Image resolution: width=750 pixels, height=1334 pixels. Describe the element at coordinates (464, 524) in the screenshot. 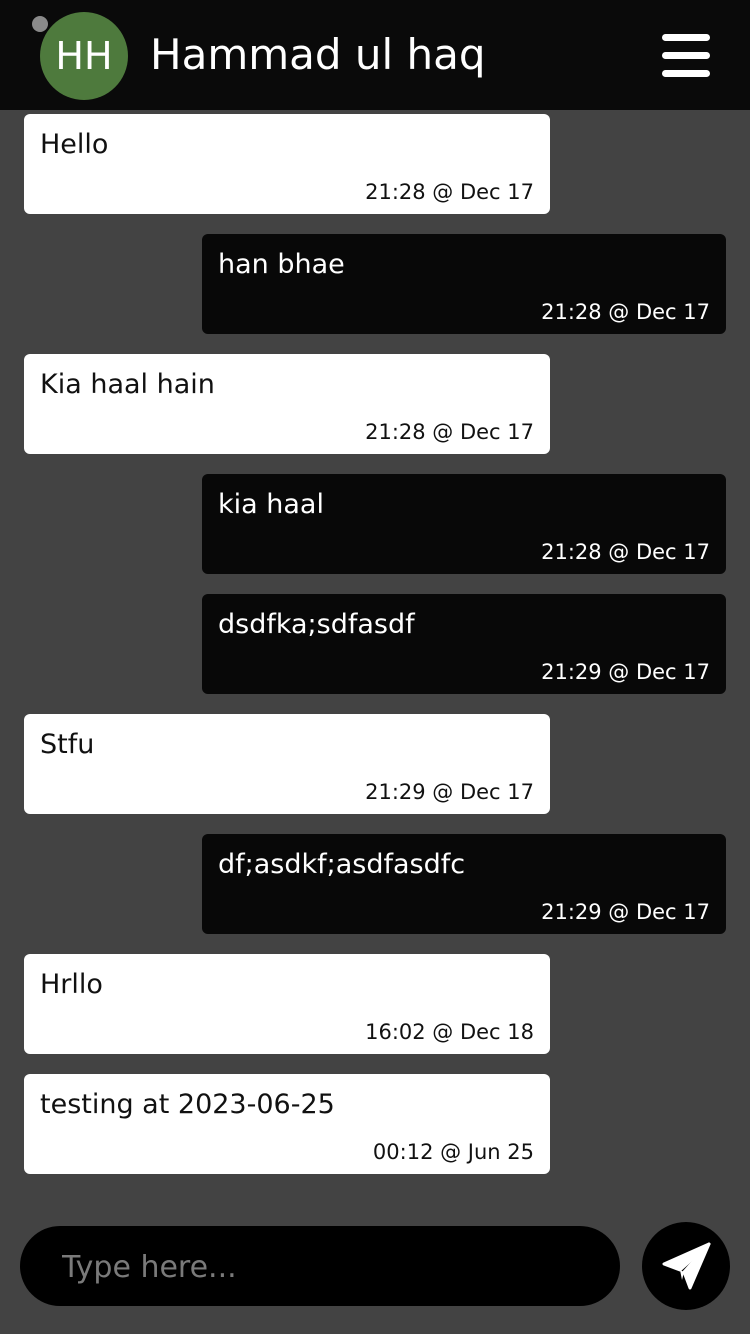

I see `message-bubble-outgoing: kia haal 21:28 @ Dec 17` at that location.